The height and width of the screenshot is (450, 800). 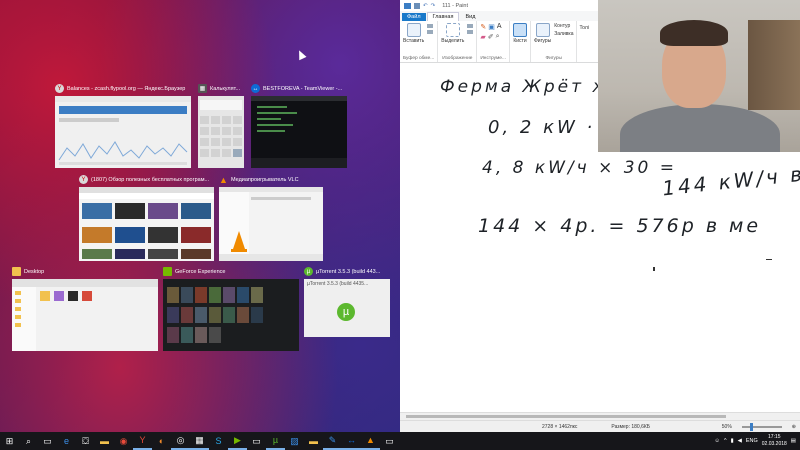 What do you see at coordinates (470, 17) in the screenshot?
I see `tab-view: Вид` at bounding box center [470, 17].